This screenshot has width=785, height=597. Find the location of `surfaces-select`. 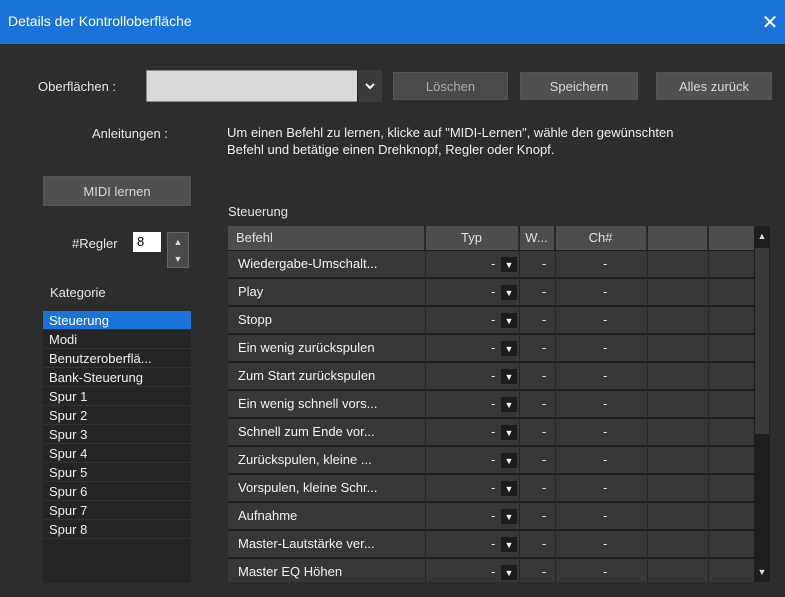

surfaces-select is located at coordinates (264, 86).